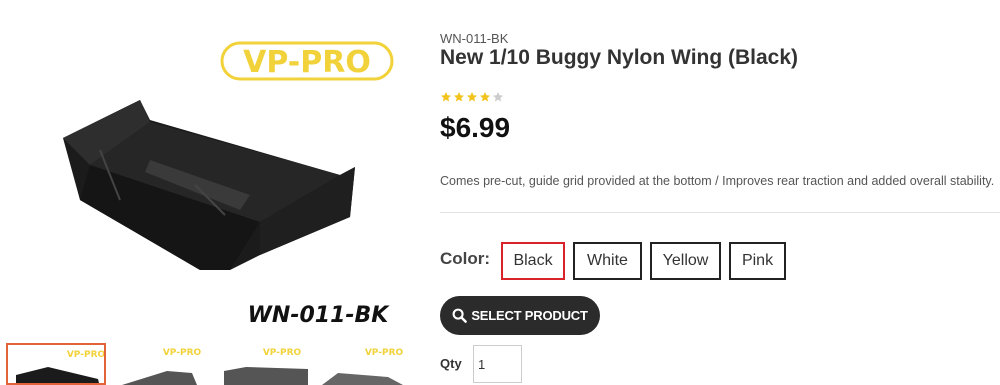 The height and width of the screenshot is (385, 1000). I want to click on product-title: New 1/10 Buggy Nylon Wing (Black), so click(619, 57).